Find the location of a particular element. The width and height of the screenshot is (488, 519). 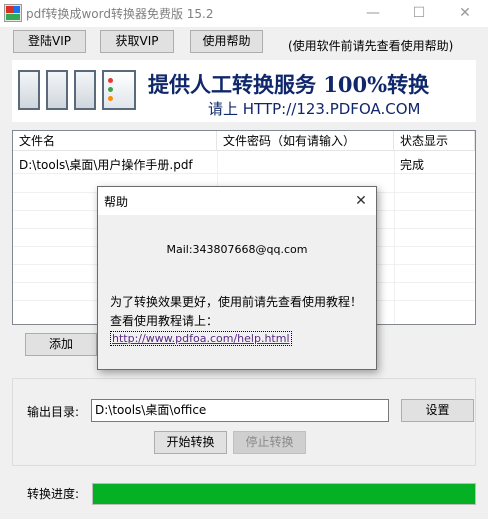

app-icon is located at coordinates (13, 13).